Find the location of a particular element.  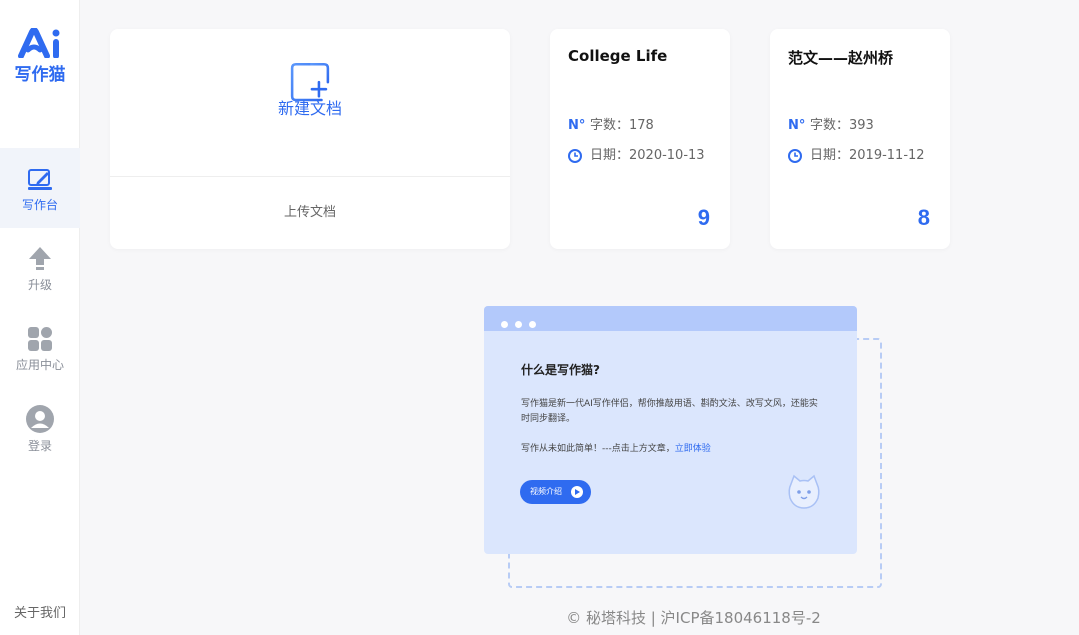

sidebar-item-label: 升级 is located at coordinates (39, 285).